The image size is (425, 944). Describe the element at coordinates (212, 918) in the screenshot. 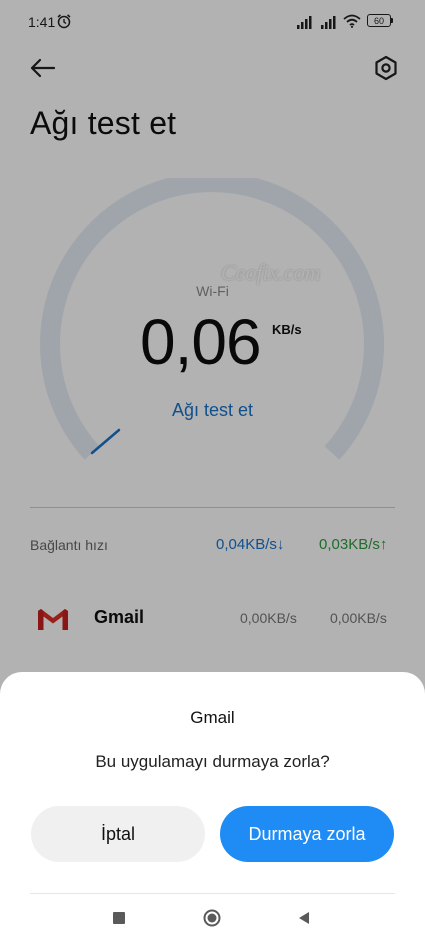

I see `home-button` at that location.